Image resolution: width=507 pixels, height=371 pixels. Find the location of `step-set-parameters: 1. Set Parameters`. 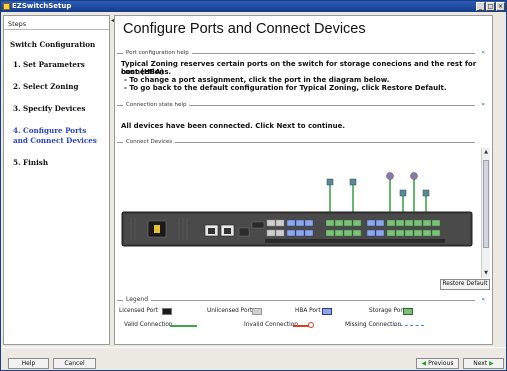

step-set-parameters: 1. Set Parameters is located at coordinates (49, 64).